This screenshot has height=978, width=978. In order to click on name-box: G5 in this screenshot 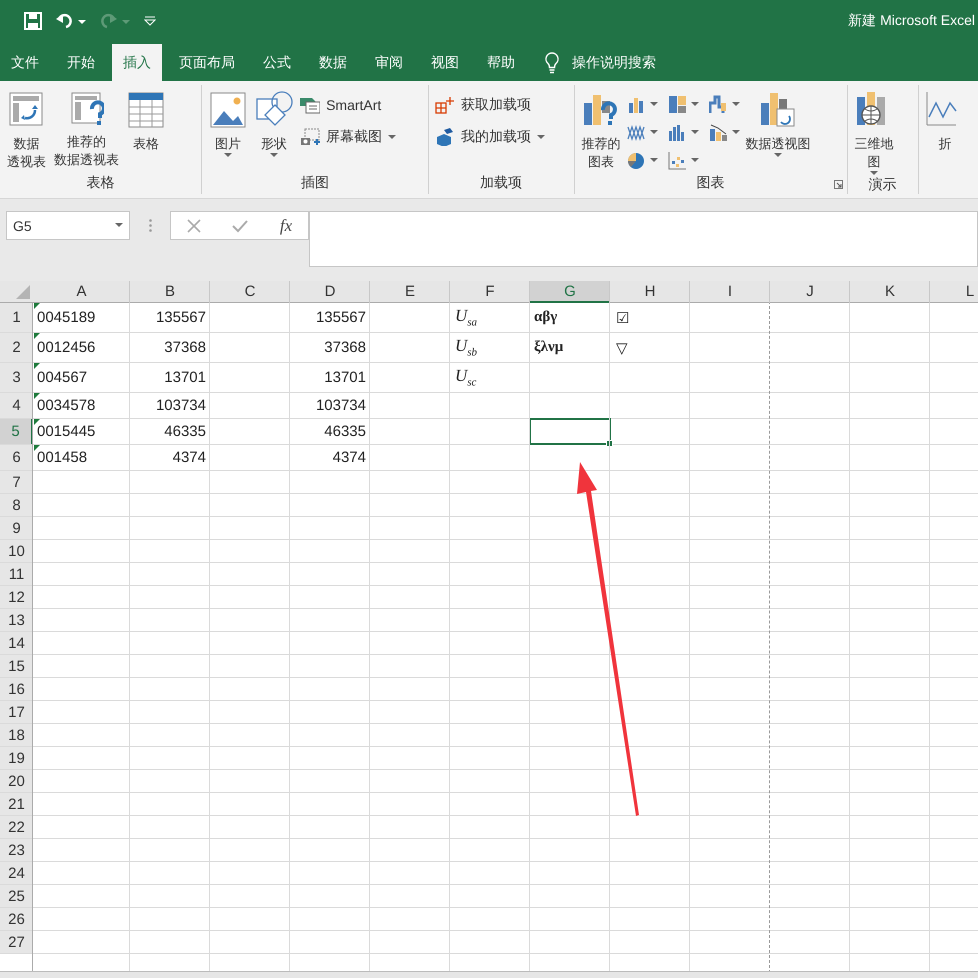, I will do `click(68, 225)`.